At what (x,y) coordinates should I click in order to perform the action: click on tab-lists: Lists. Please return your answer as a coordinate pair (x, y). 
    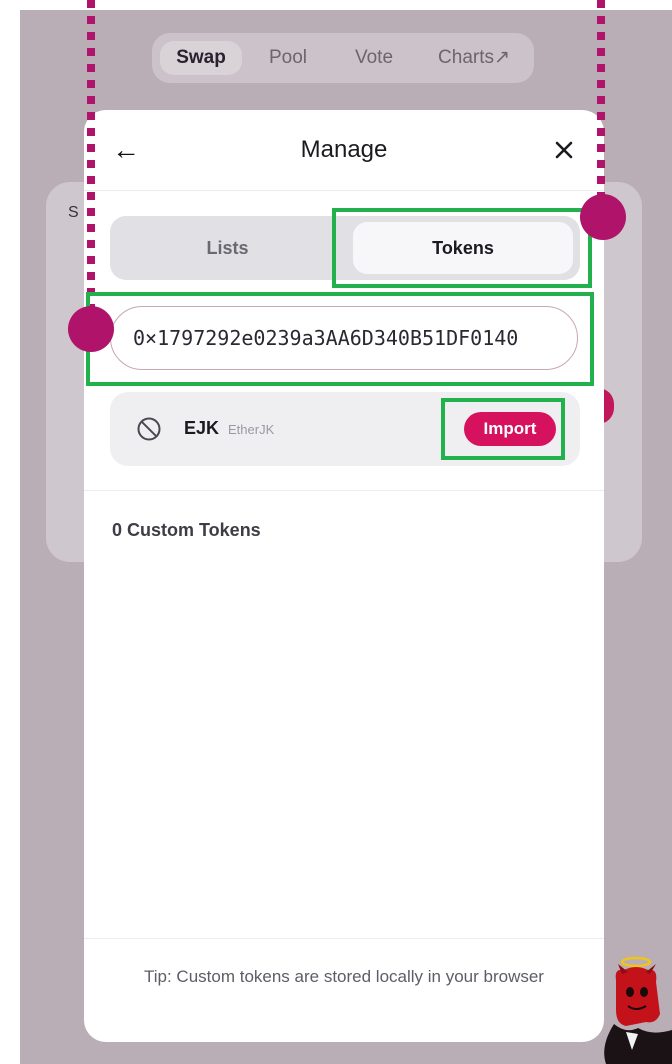
    Looking at the image, I should click on (227, 248).